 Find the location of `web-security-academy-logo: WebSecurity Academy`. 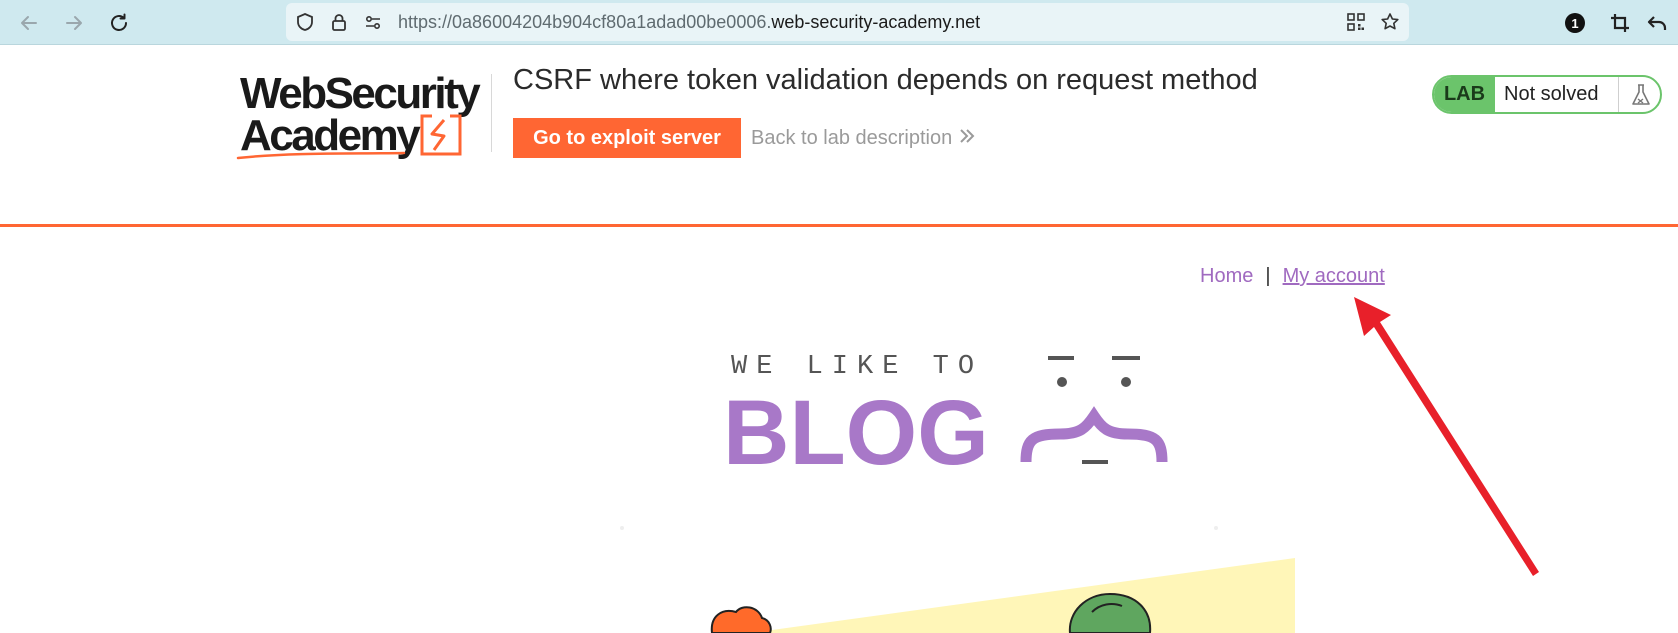

web-security-academy-logo: WebSecurity Academy is located at coordinates (364, 117).